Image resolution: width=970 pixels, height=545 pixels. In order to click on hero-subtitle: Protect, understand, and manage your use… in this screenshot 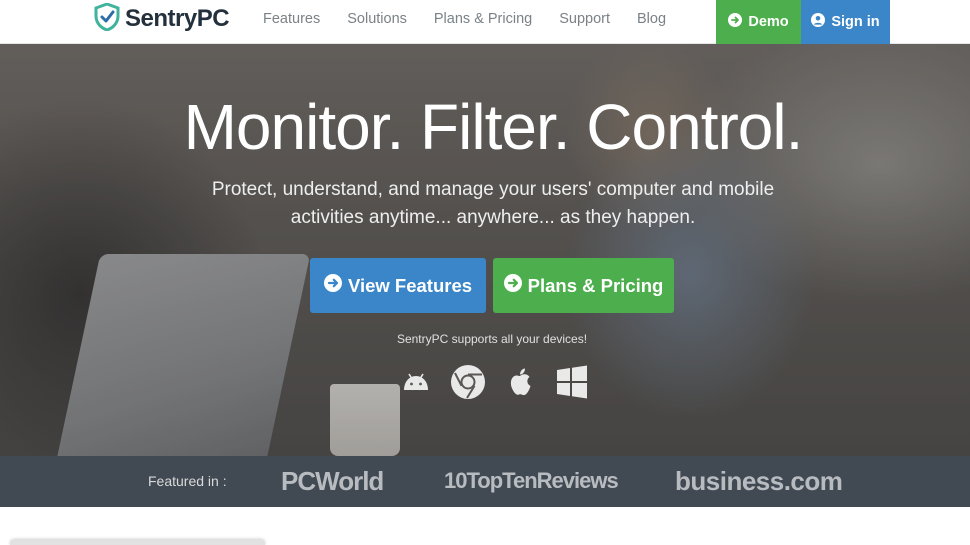, I will do `click(493, 203)`.